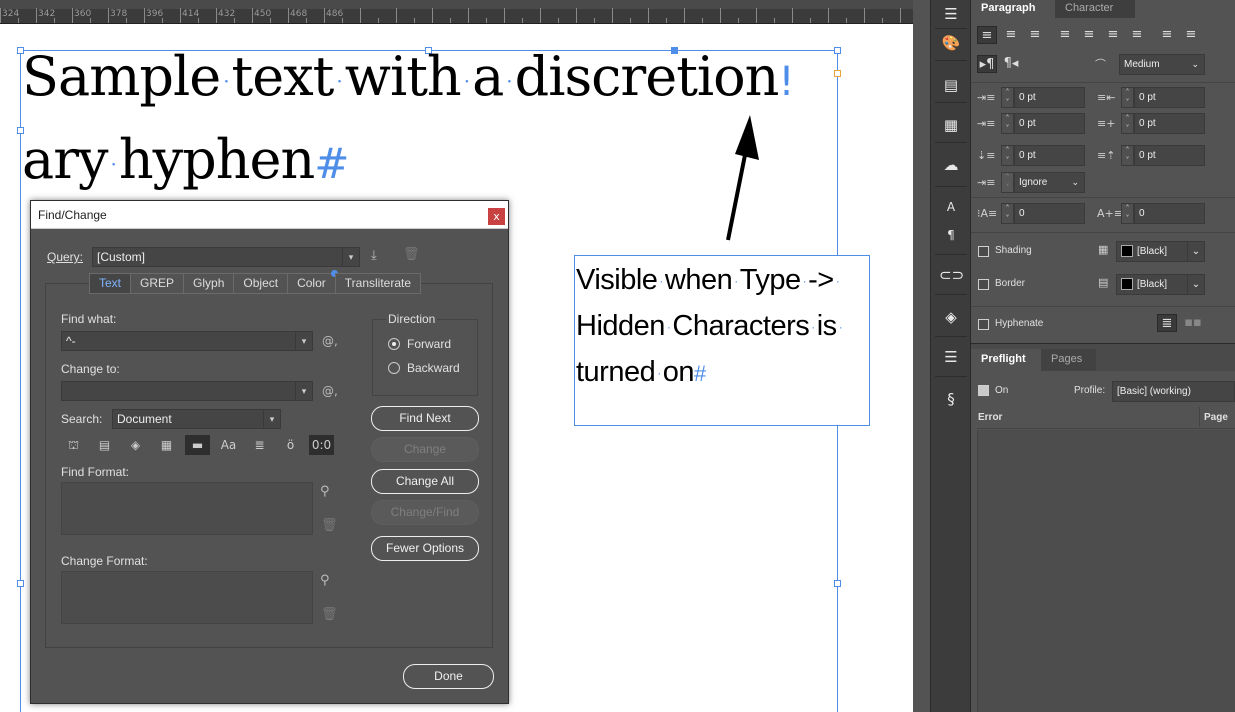  Describe the element at coordinates (1162, 64) in the screenshot. I see `composer-select: Medium ⌄` at that location.